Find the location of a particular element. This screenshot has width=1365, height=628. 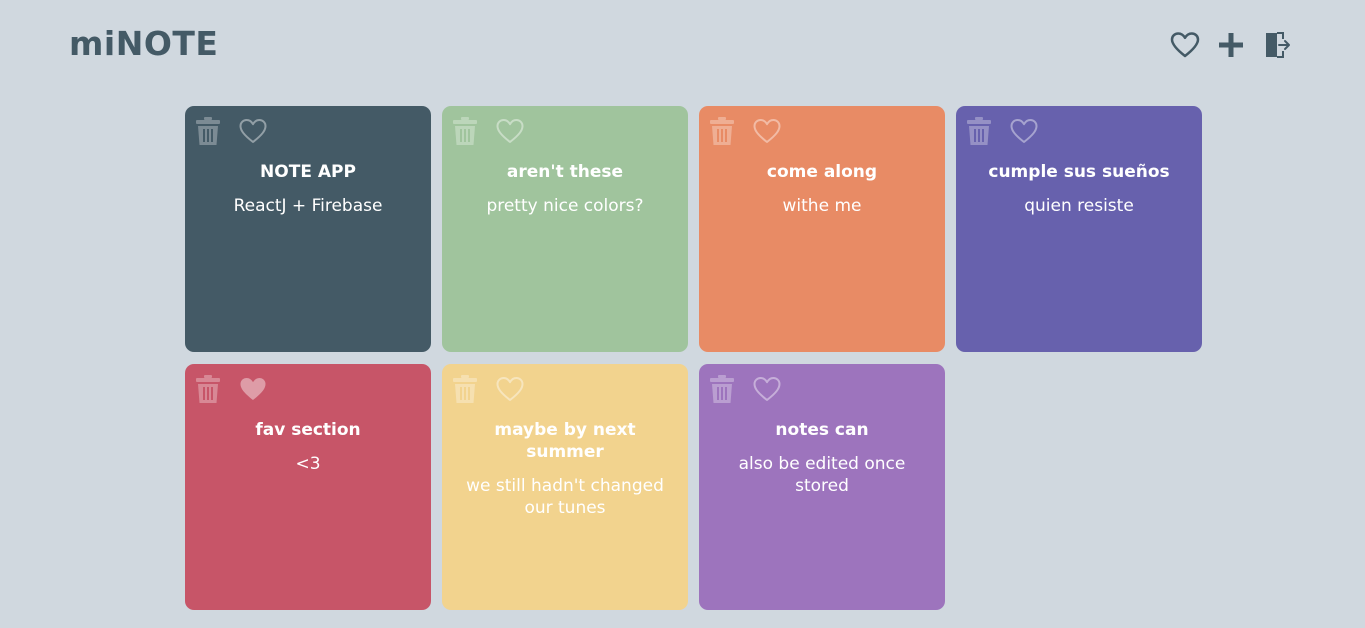

note-card: aren't these pretty nice colors? is located at coordinates (565, 229).